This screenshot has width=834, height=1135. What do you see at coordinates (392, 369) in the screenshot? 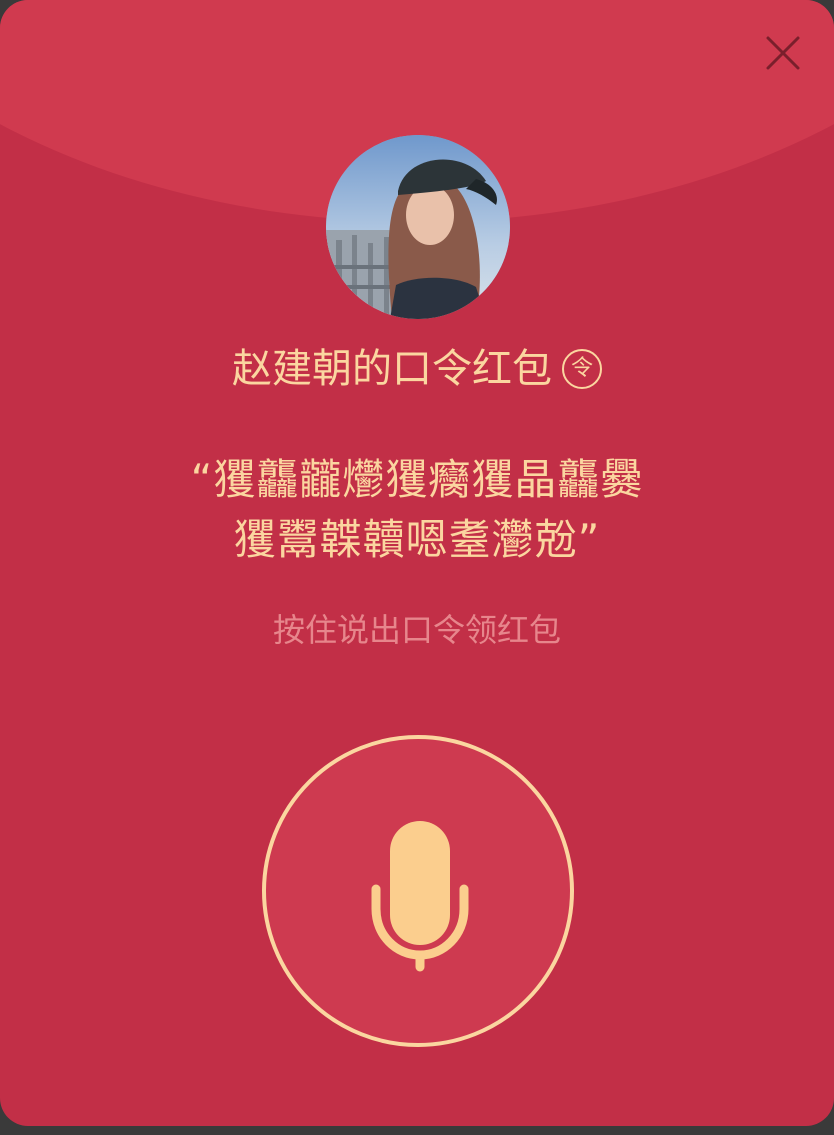
I see `redpacket-title: 赵建朝的口令红包` at bounding box center [392, 369].